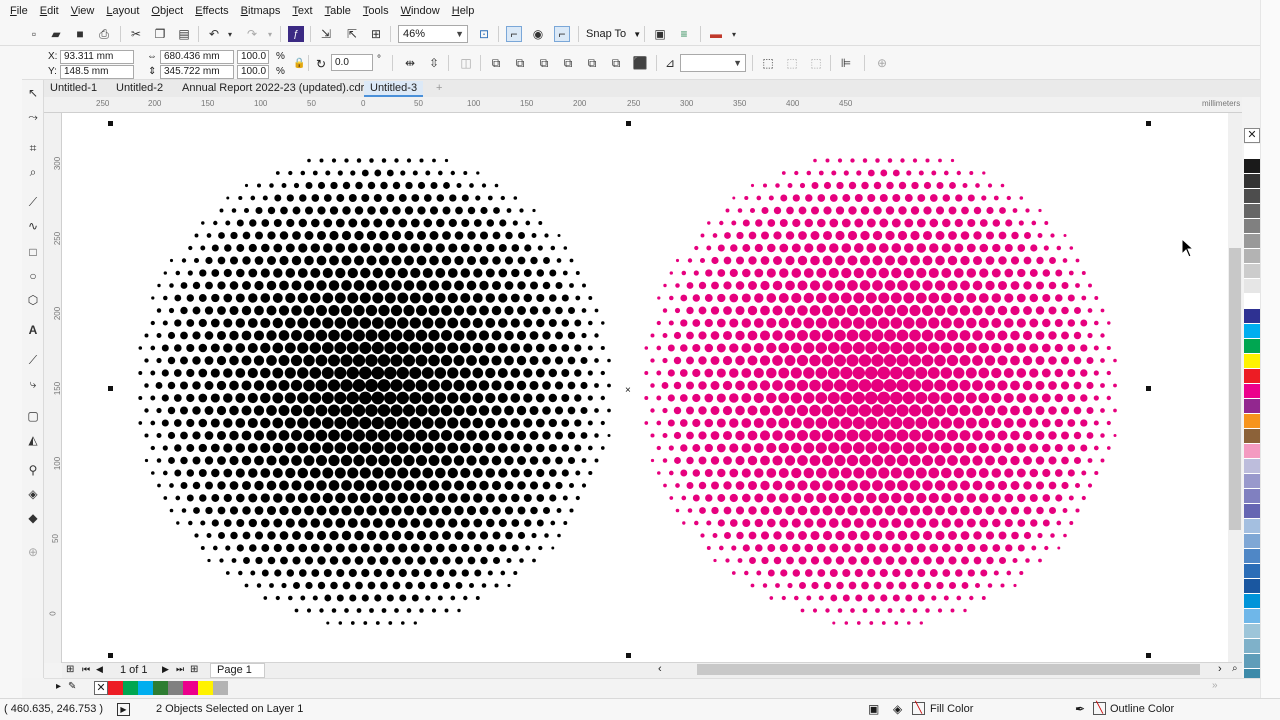 This screenshot has width=1280, height=720. Describe the element at coordinates (768, 63) in the screenshot. I see `create-boundary-icon: ⬚` at that location.